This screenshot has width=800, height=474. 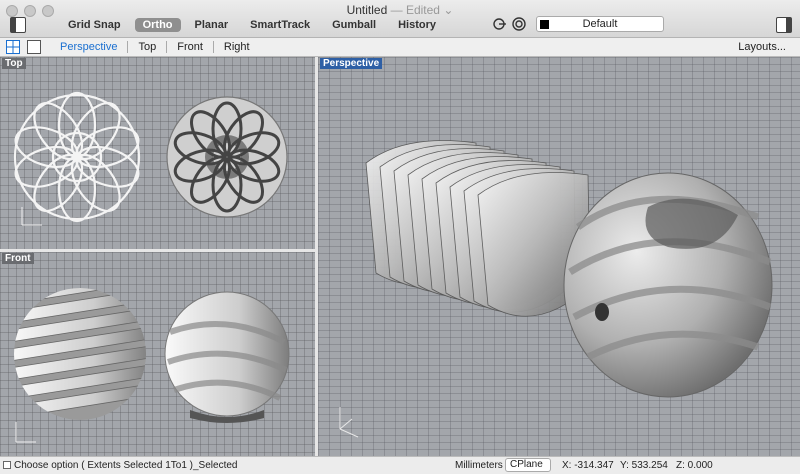 What do you see at coordinates (152, 365) in the screenshot?
I see `front-view-objects` at bounding box center [152, 365].